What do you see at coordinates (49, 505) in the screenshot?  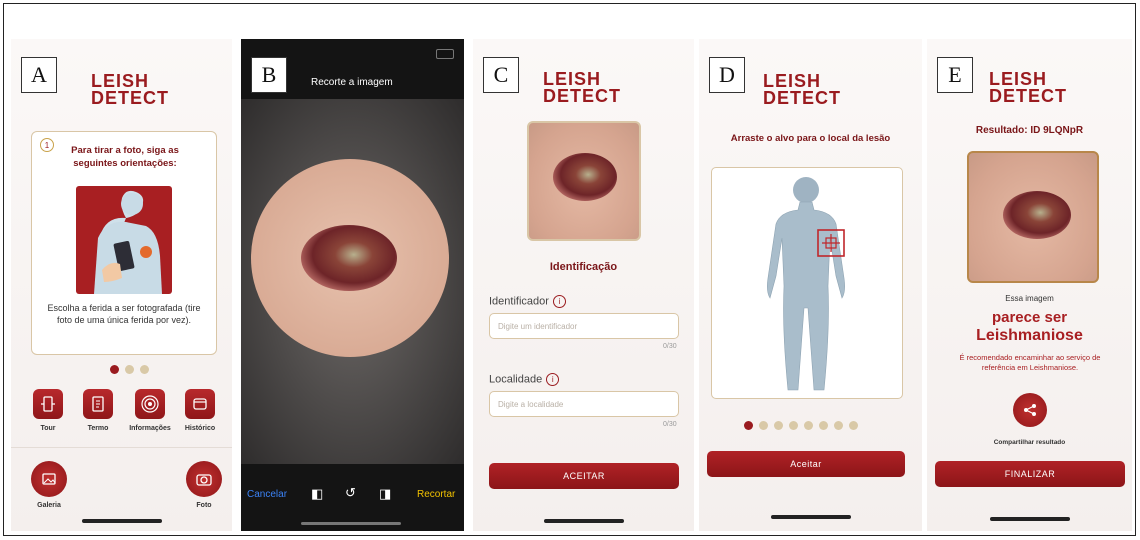 I see `gallery-label: Galeria` at bounding box center [49, 505].